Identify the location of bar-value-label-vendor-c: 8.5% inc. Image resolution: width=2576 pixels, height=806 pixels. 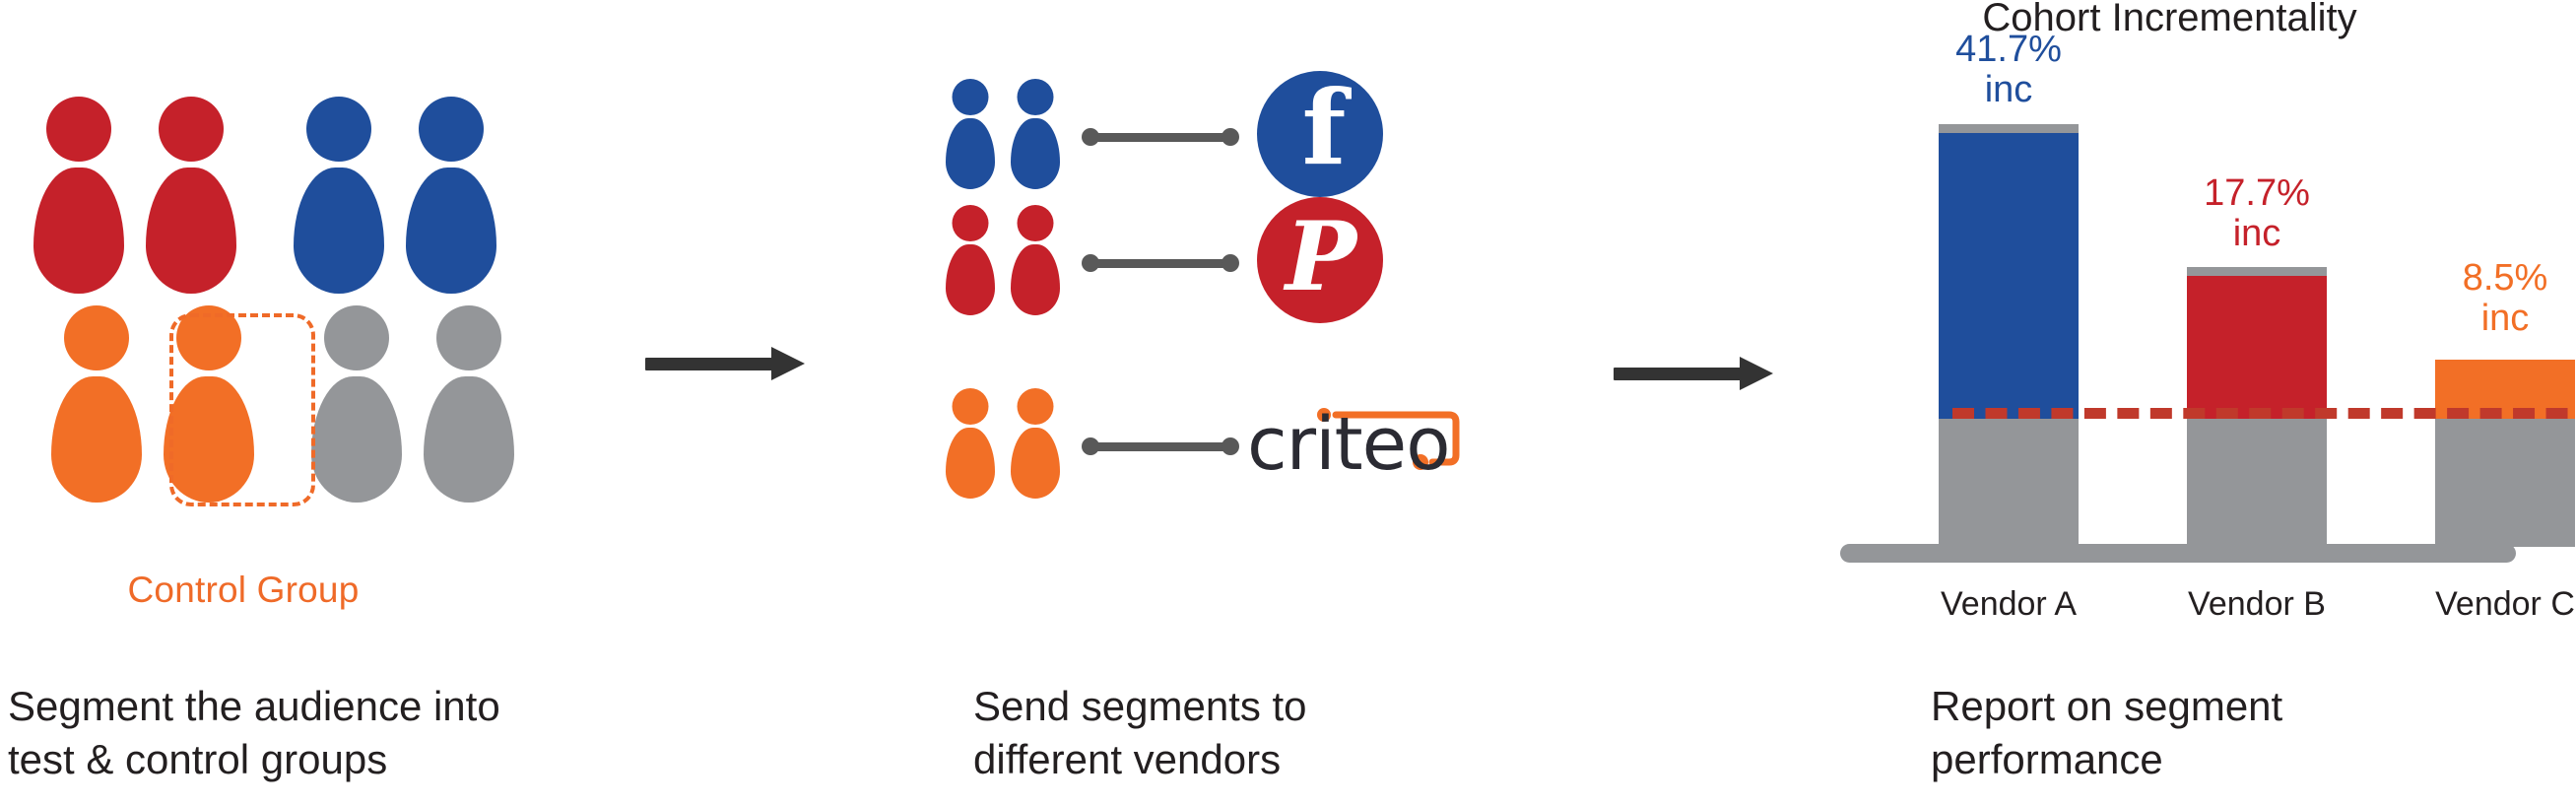
(2505, 298).